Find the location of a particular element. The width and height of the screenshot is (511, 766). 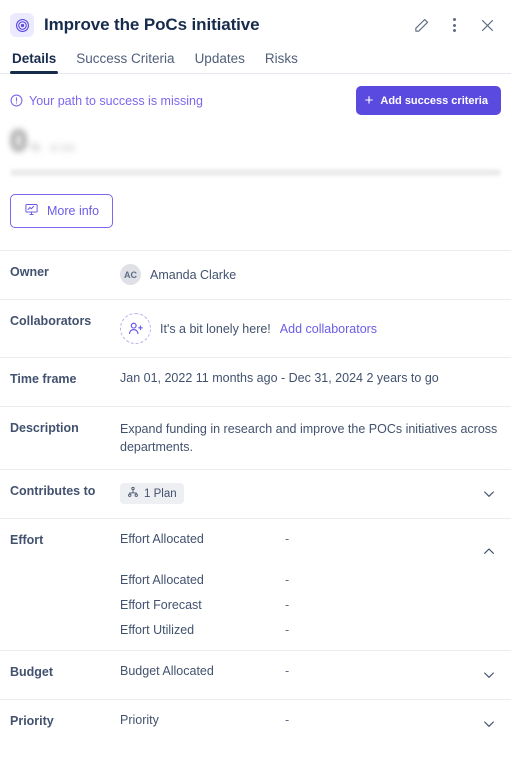

effort-summary-name: Effort Allocated is located at coordinates (162, 539).